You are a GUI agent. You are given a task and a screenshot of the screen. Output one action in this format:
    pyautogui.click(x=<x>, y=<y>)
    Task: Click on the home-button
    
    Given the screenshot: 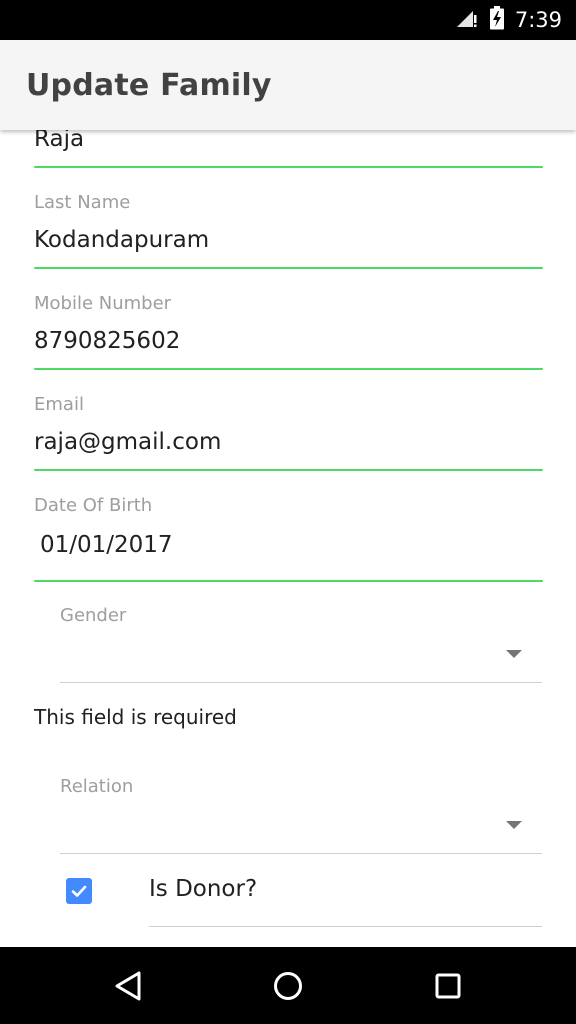 What is the action you would take?
    pyautogui.click(x=288, y=985)
    